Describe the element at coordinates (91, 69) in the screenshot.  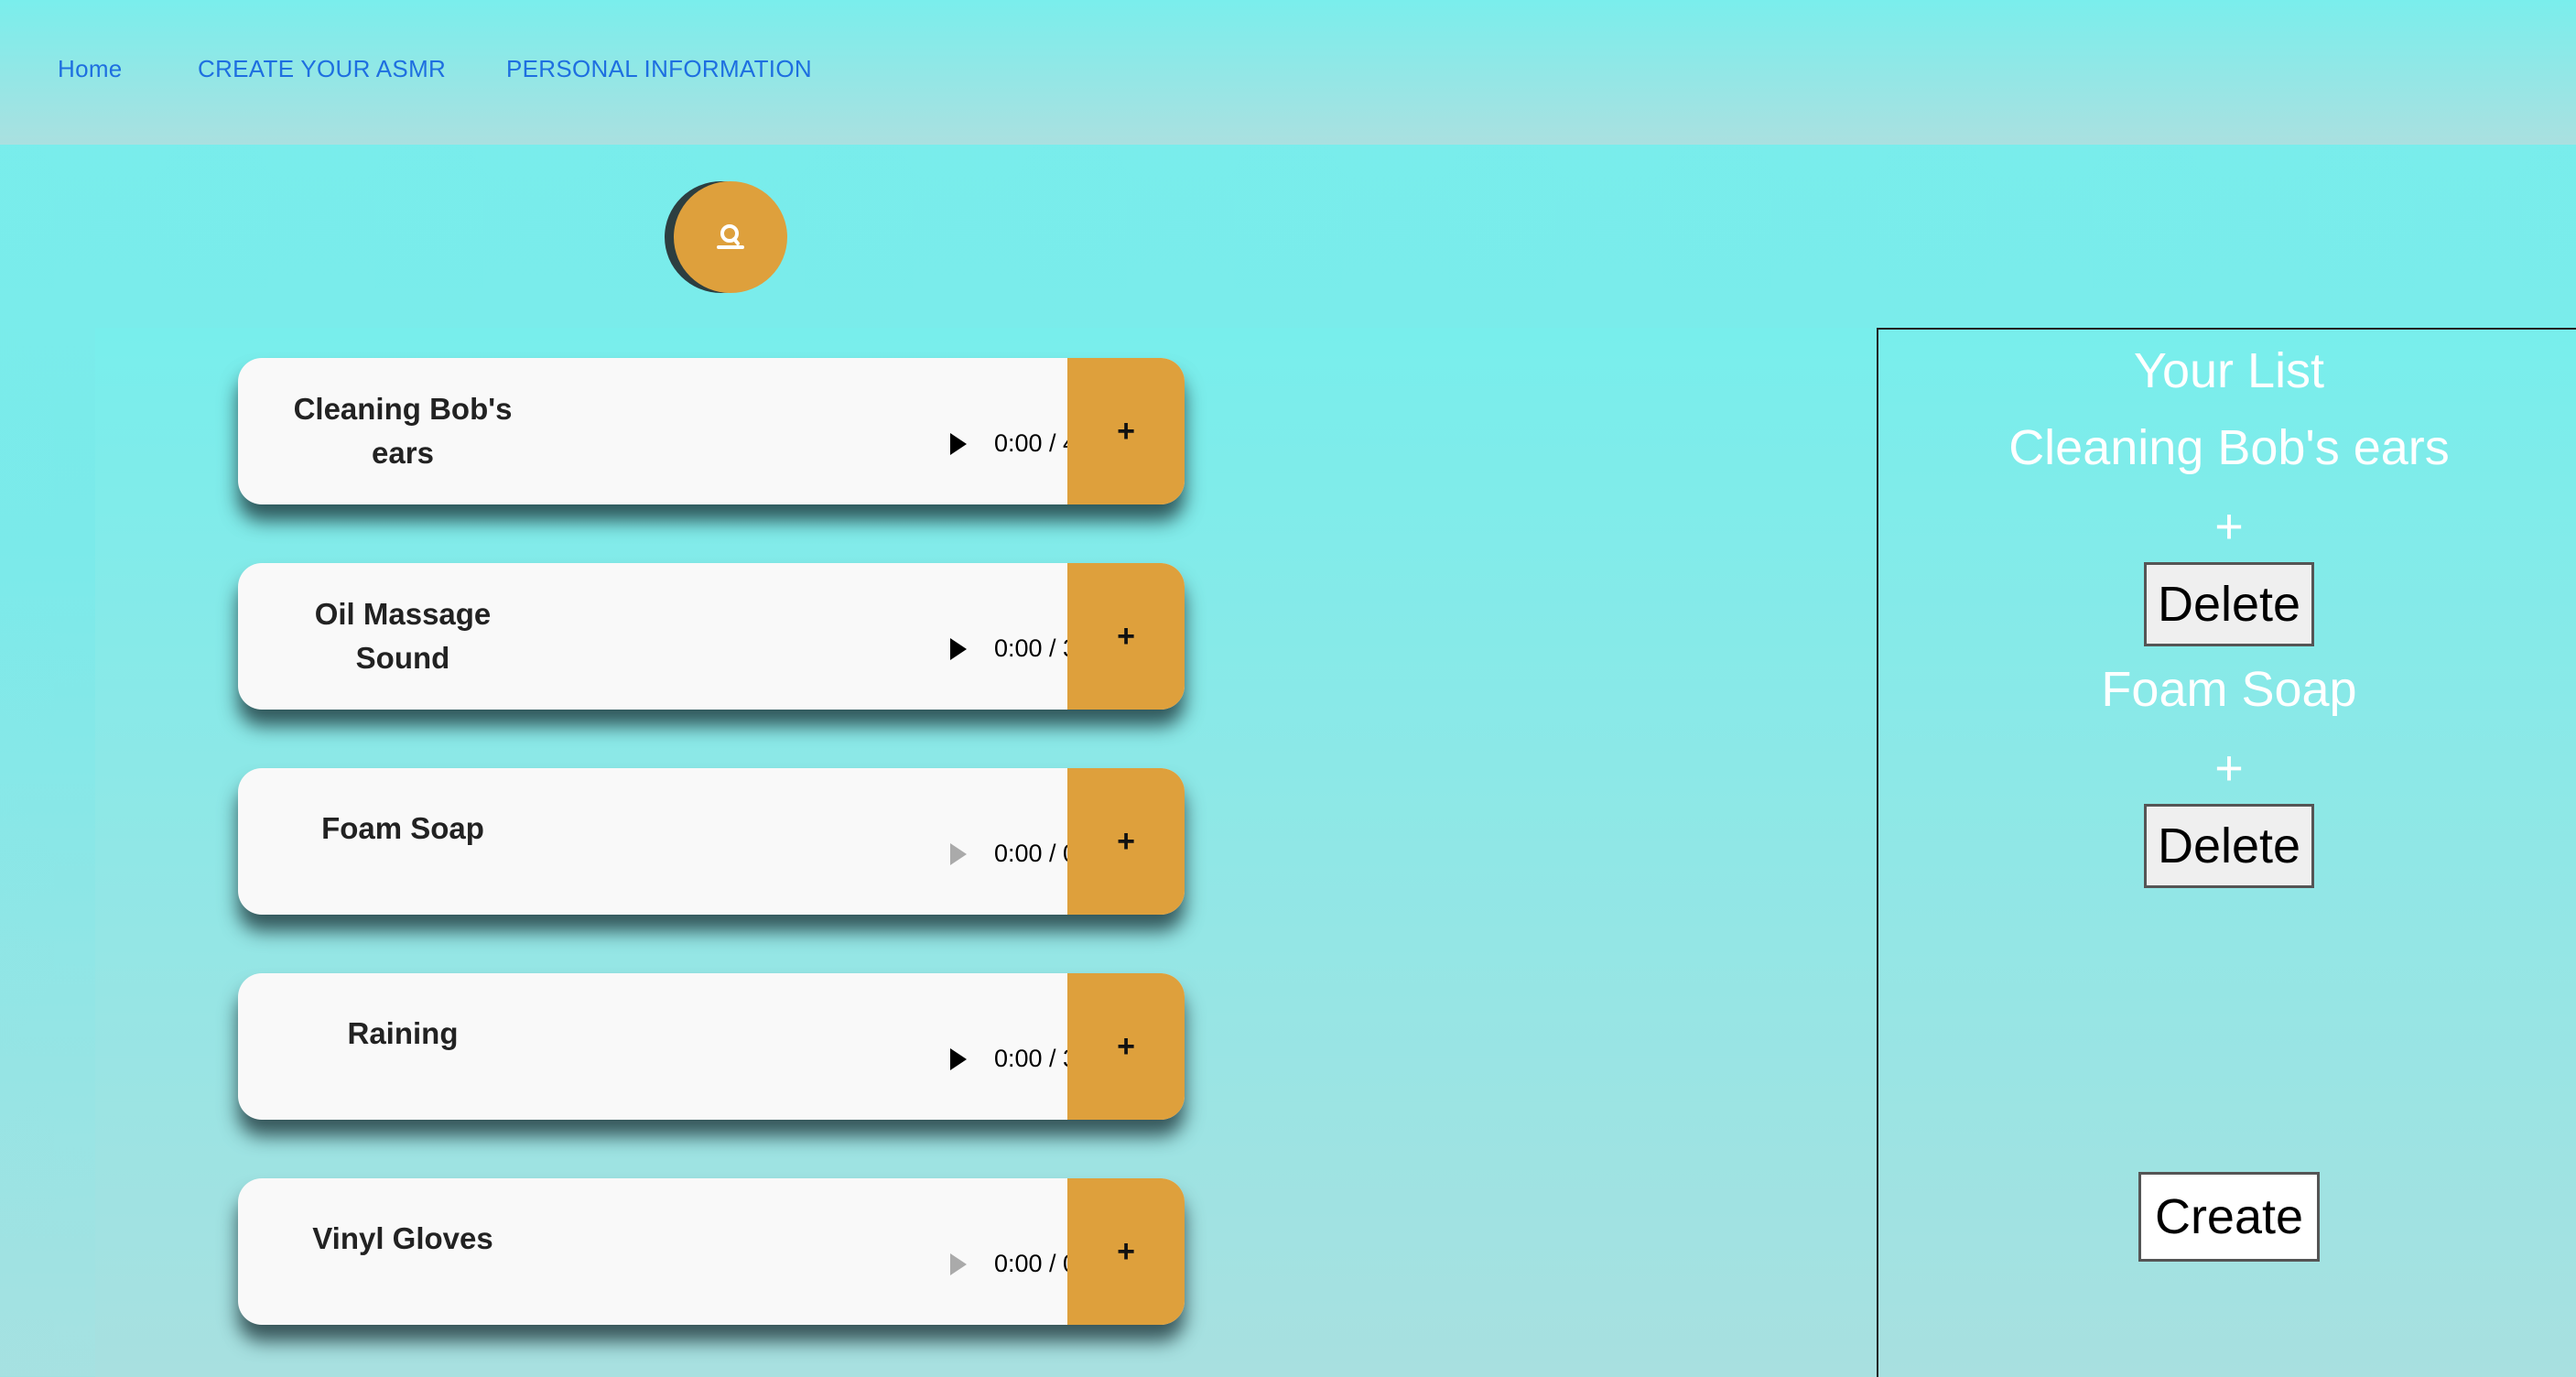
I see `nav-home-link: Home` at that location.